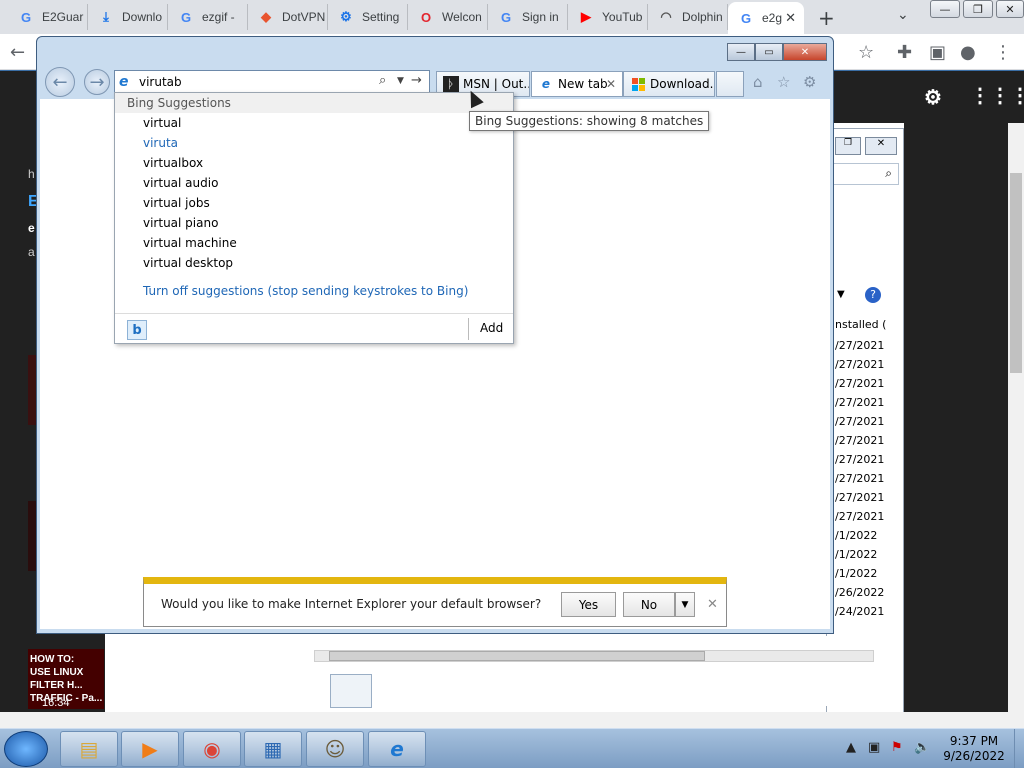 The width and height of the screenshot is (1024, 768). I want to click on horizontal-scrollbar, so click(594, 656).